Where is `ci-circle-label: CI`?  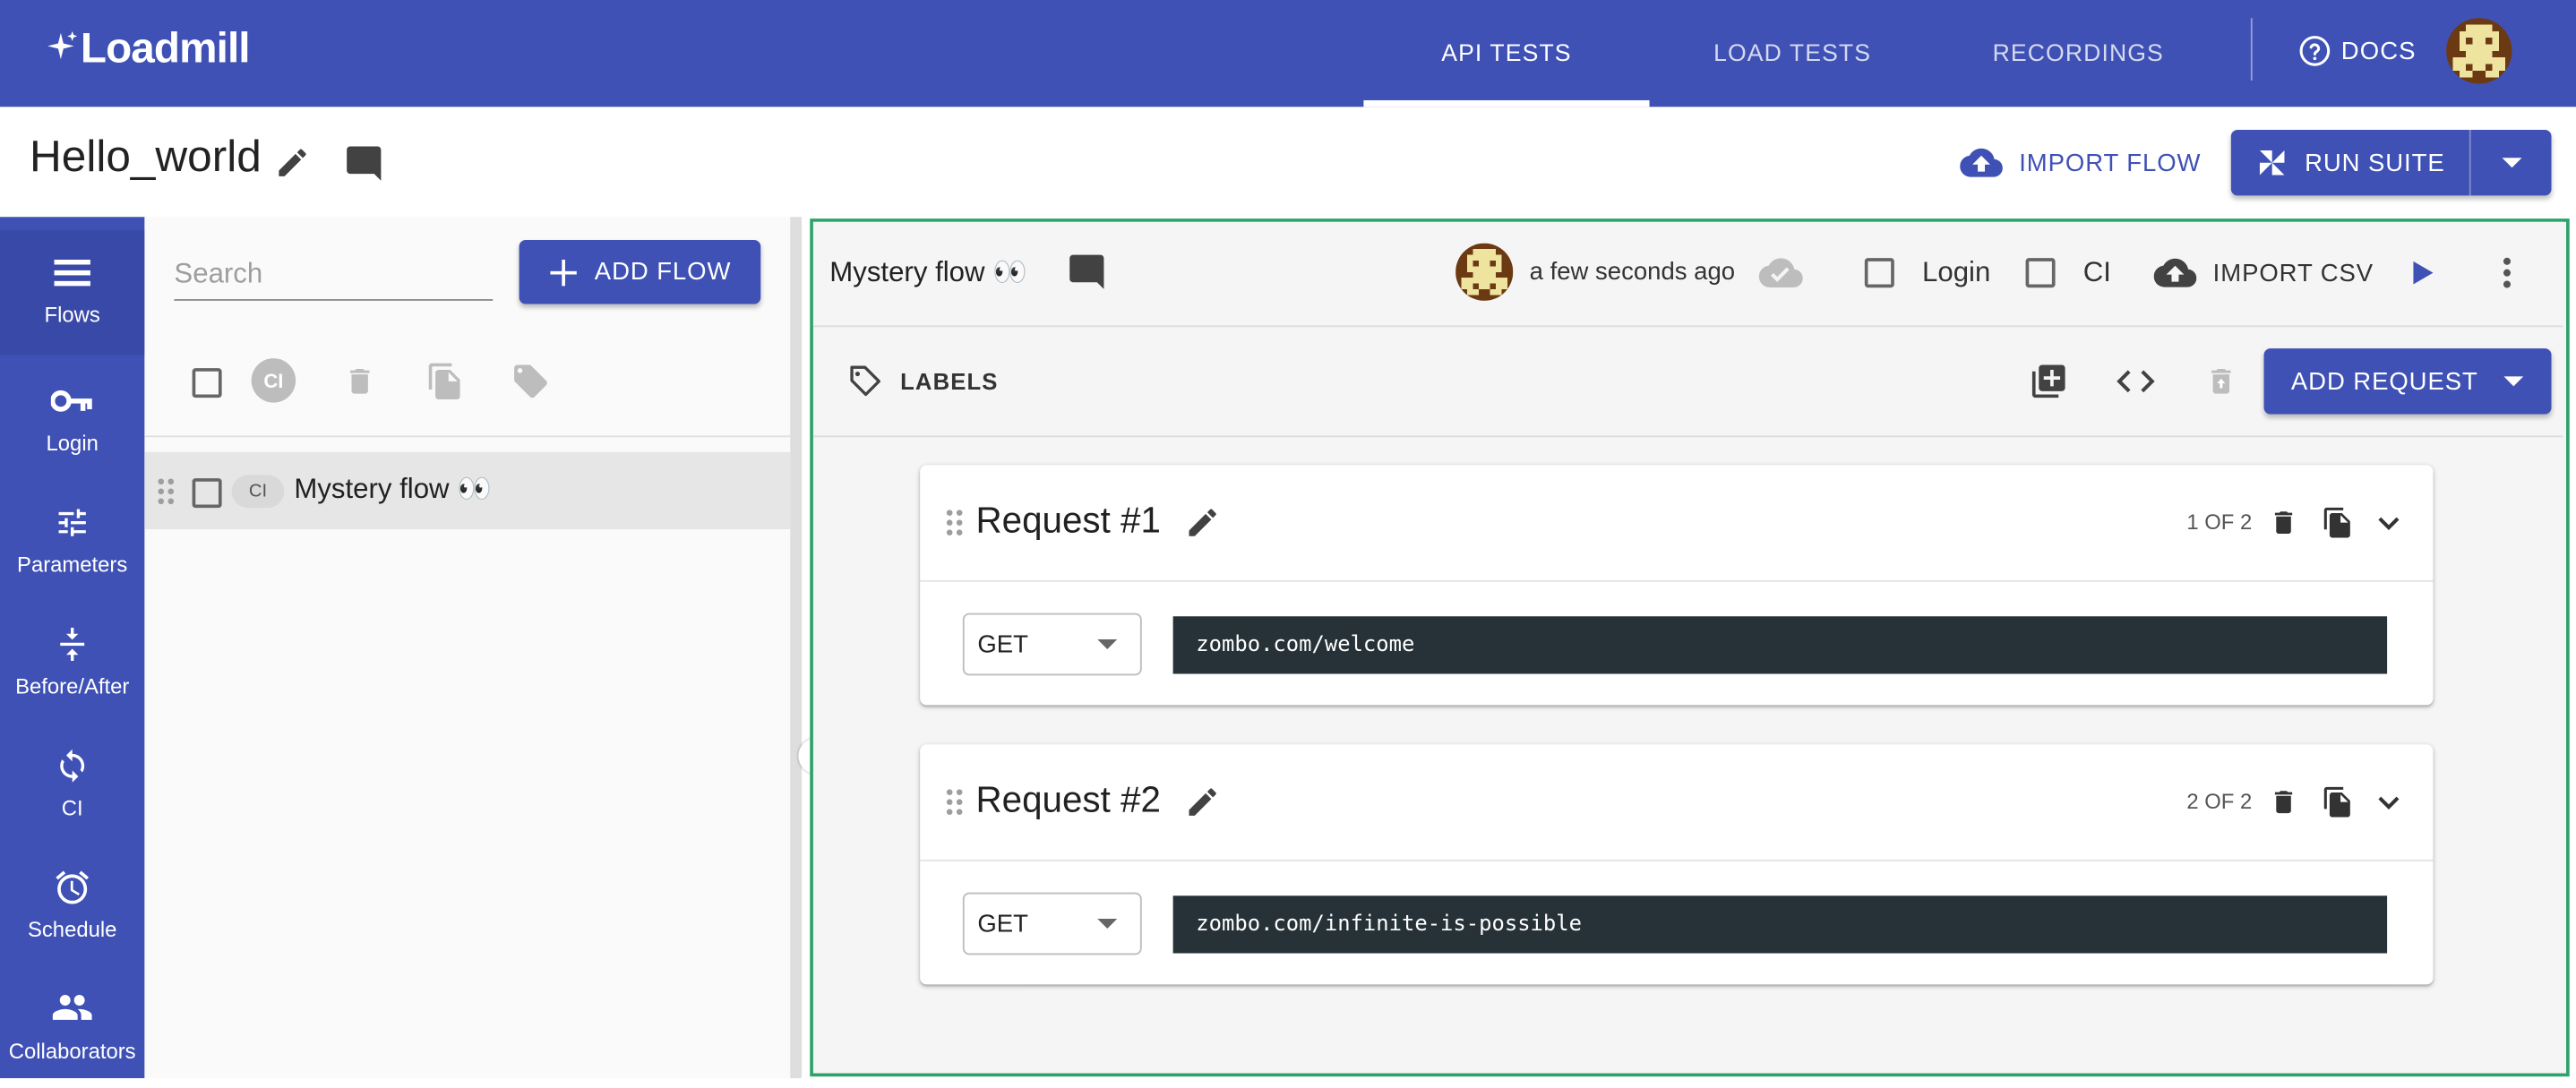 ci-circle-label: CI is located at coordinates (273, 380).